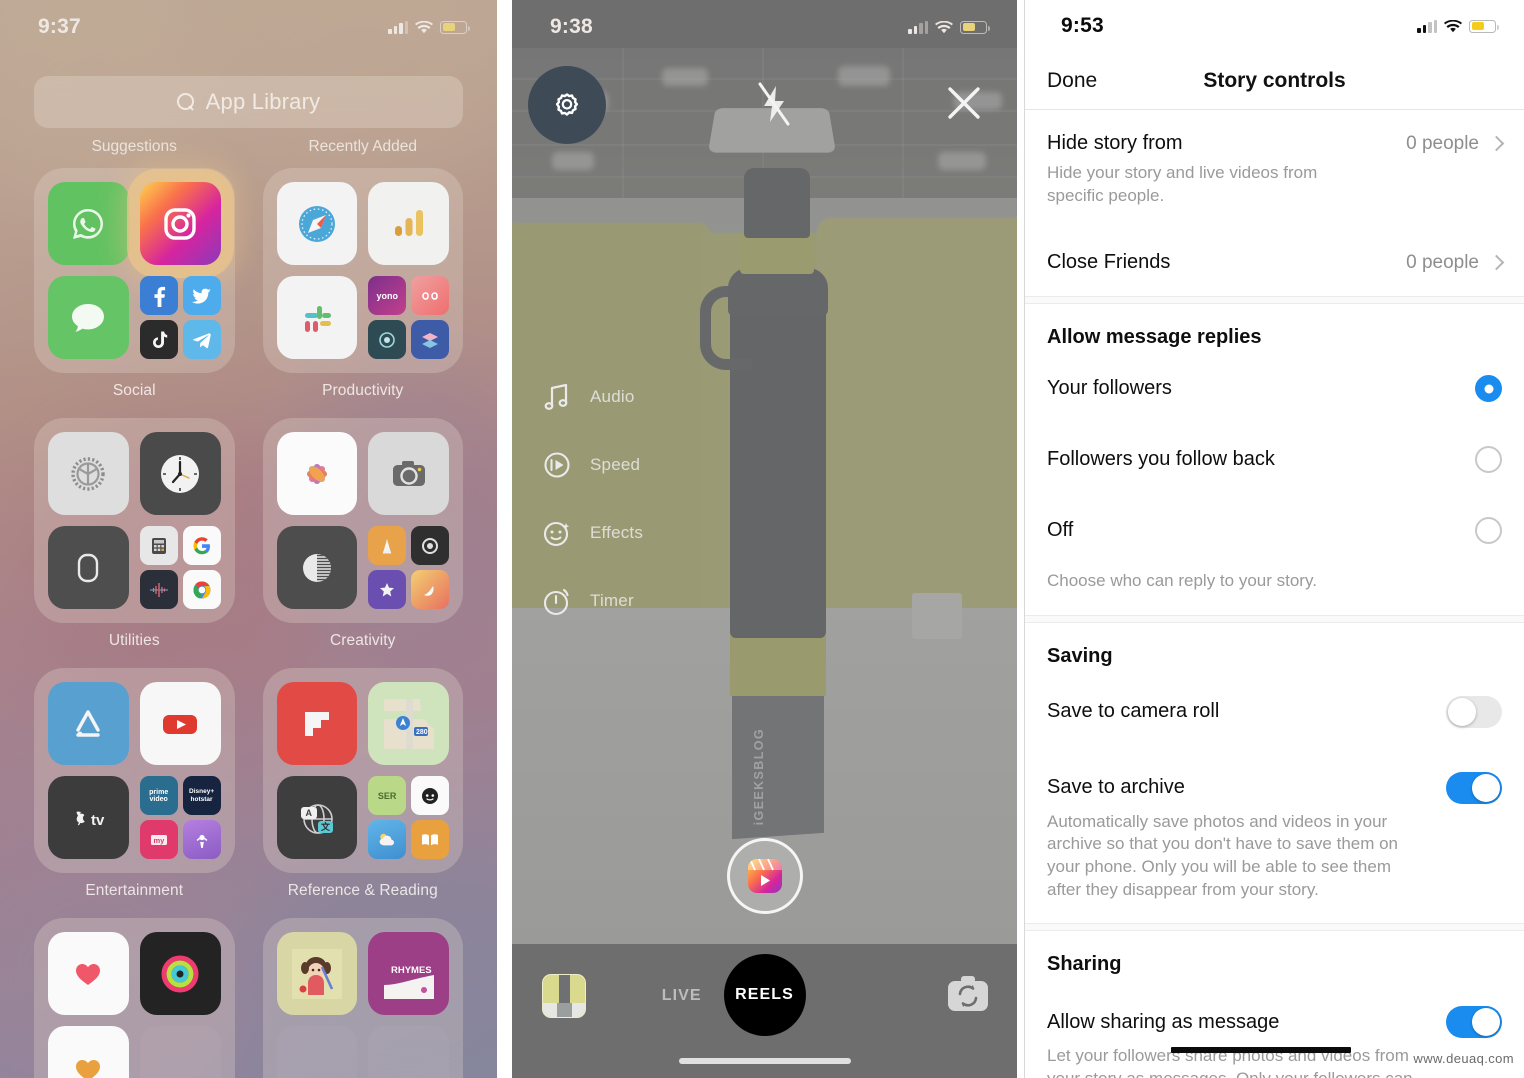 This screenshot has height=1078, width=1524. Describe the element at coordinates (430, 839) in the screenshot. I see `books-icon` at that location.